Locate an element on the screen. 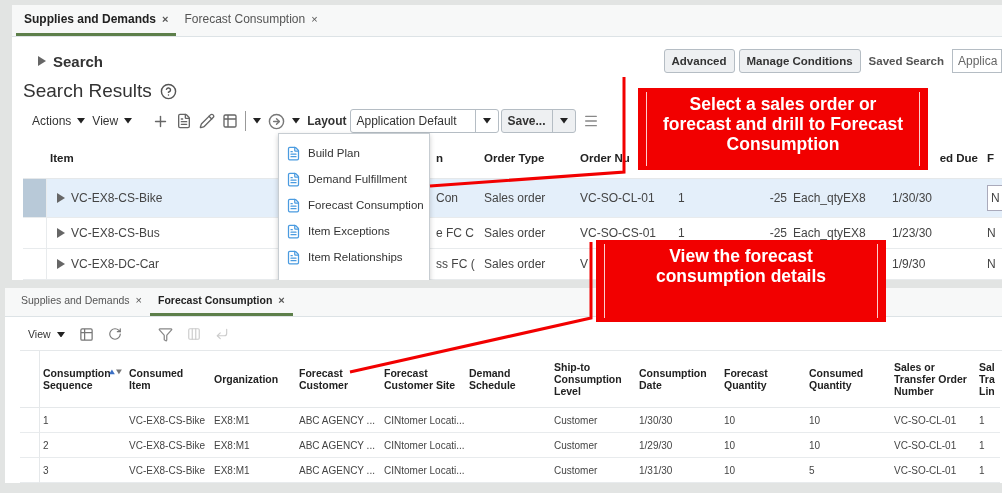 Image resolution: width=1002 pixels, height=493 pixels. column-header: Sales or Transfer Order Number is located at coordinates (933, 379).